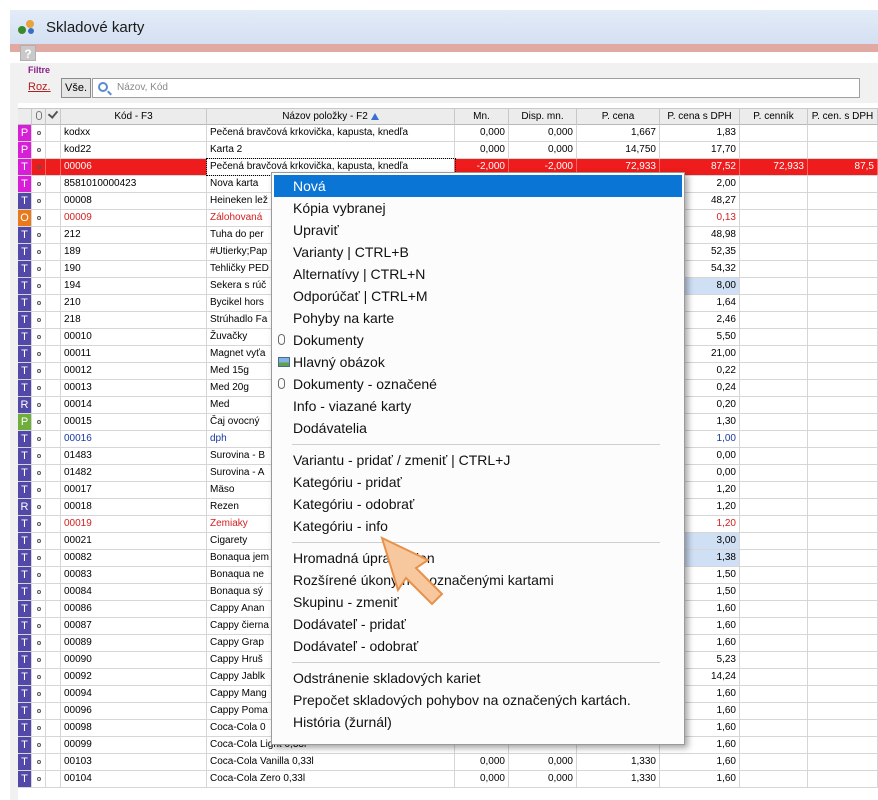 This screenshot has width=878, height=800. I want to click on menu-item-label: Hlavný obázok, so click(339, 362).